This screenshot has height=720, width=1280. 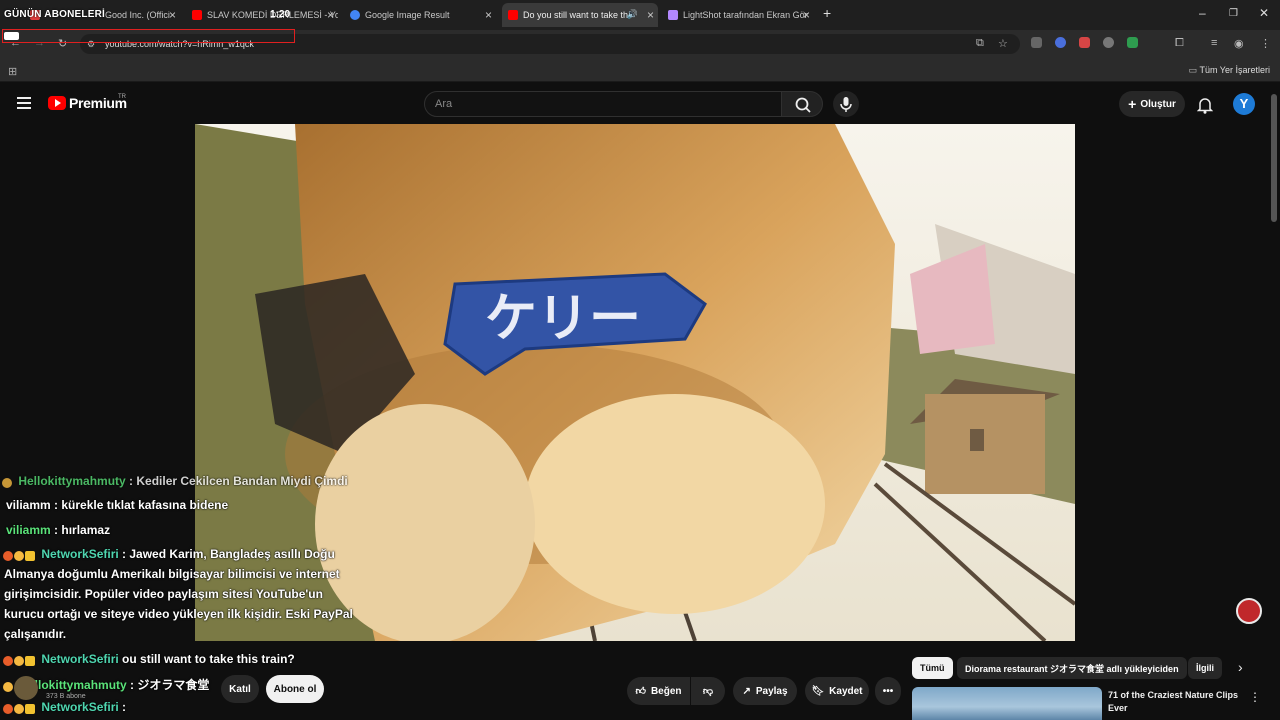 I want to click on notifications-bell-icon, so click(x=1205, y=107).